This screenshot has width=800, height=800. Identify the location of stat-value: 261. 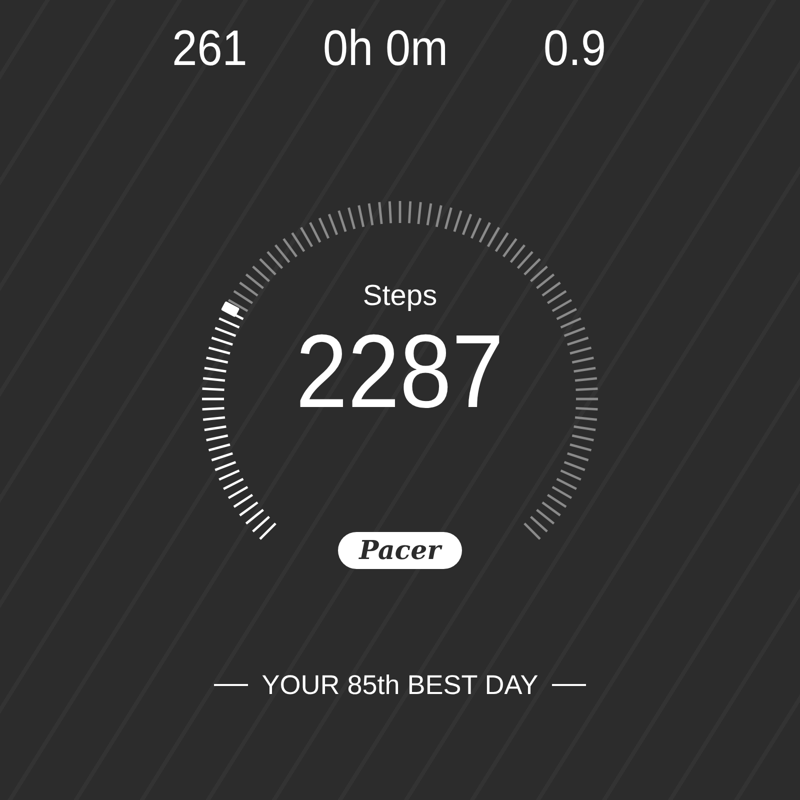
(210, 48).